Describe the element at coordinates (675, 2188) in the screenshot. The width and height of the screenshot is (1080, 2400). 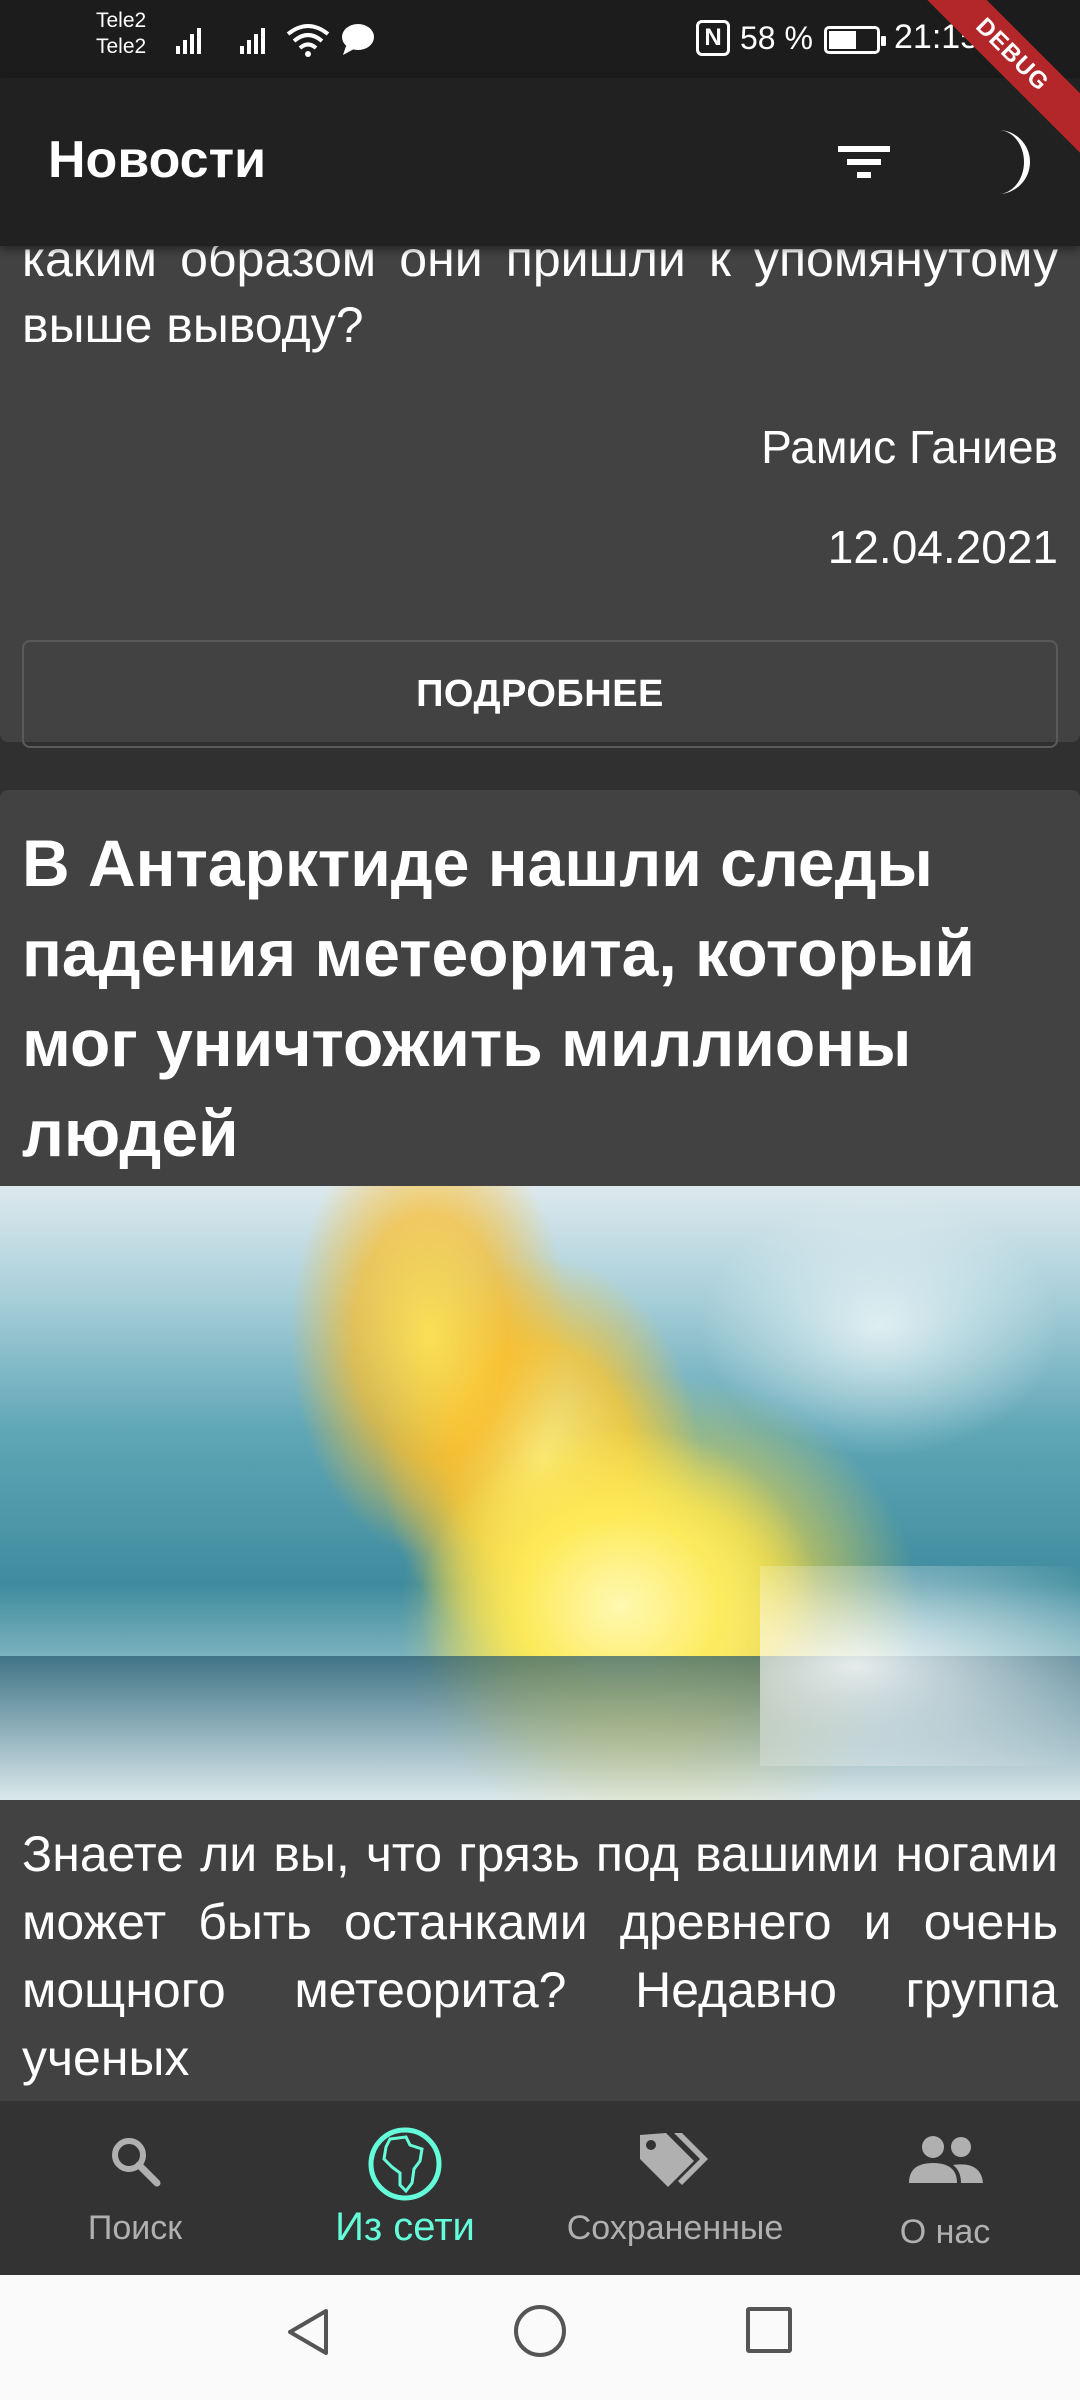
I see `nav-item-saved: Сохраненные` at that location.